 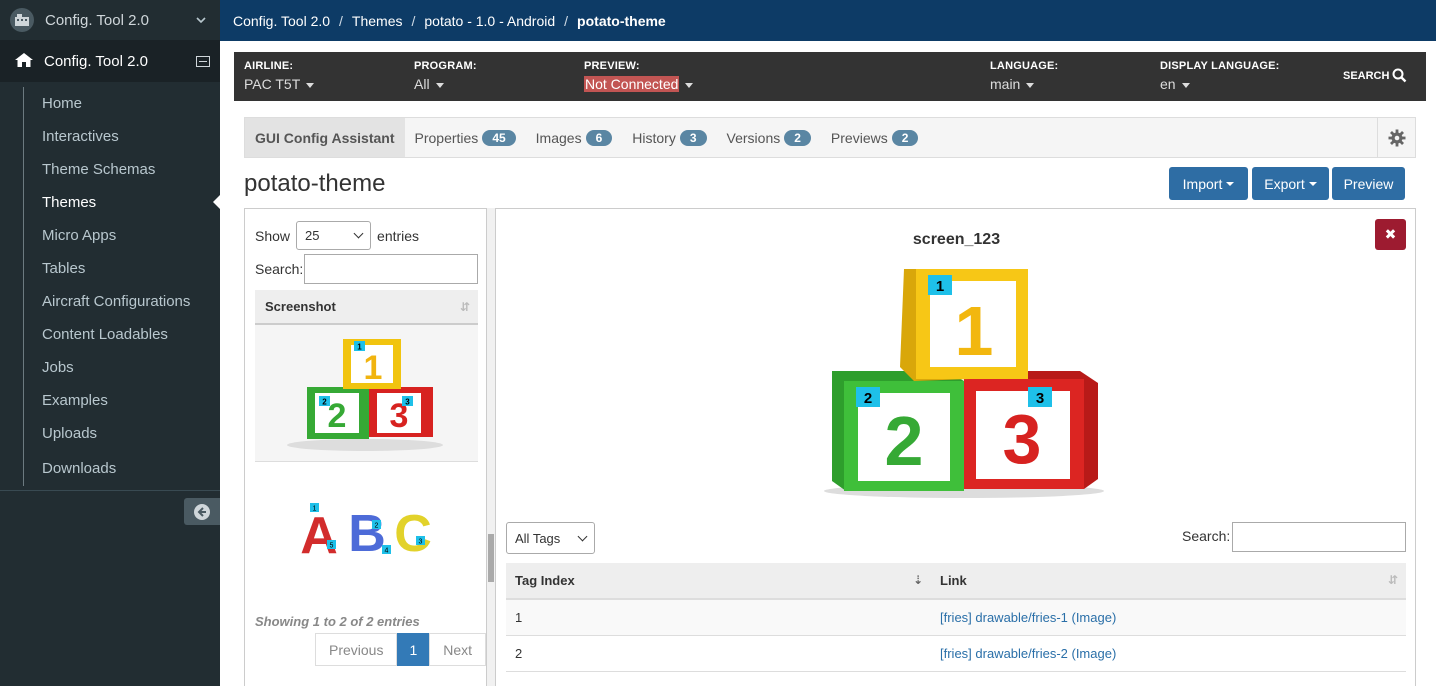 I want to click on tag-marker-1: 1, so click(x=359, y=347).